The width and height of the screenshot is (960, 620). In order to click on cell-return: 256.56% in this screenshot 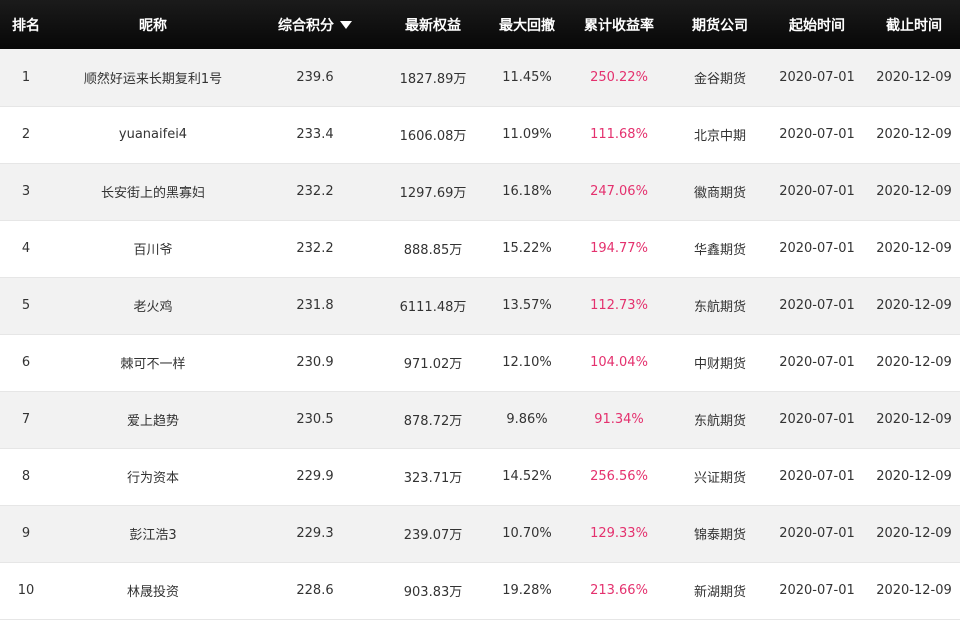, I will do `click(619, 476)`.